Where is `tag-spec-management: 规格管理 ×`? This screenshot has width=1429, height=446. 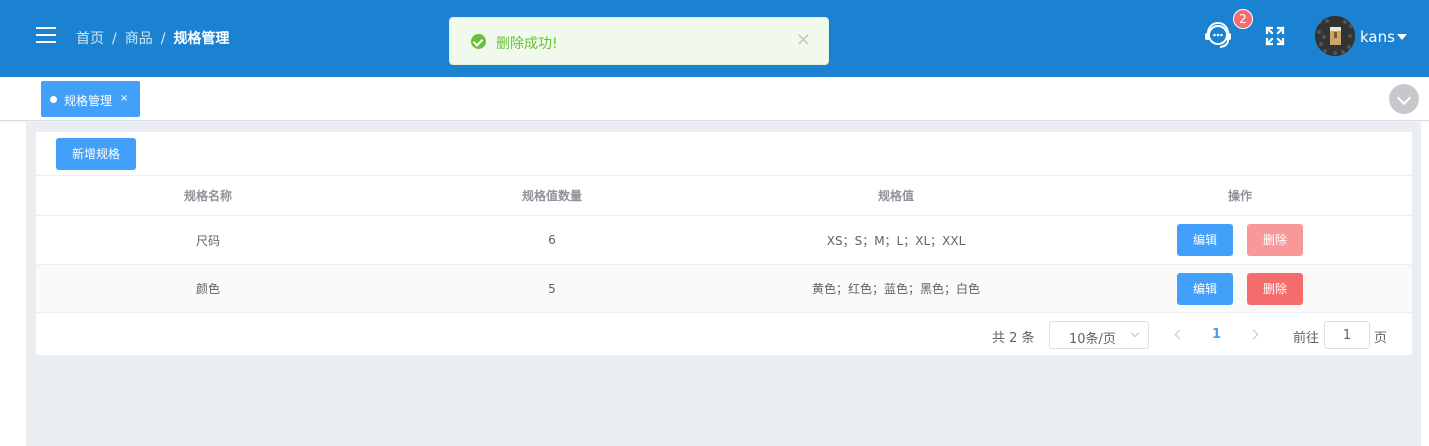
tag-spec-management: 规格管理 × is located at coordinates (90, 99).